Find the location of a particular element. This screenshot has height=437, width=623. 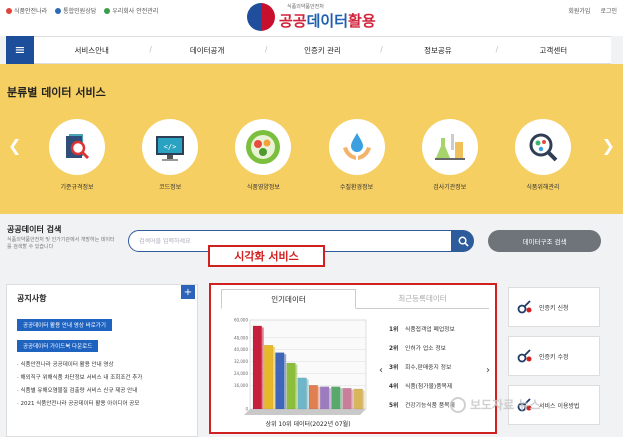

signup-link: 회원가입 is located at coordinates (579, 10).